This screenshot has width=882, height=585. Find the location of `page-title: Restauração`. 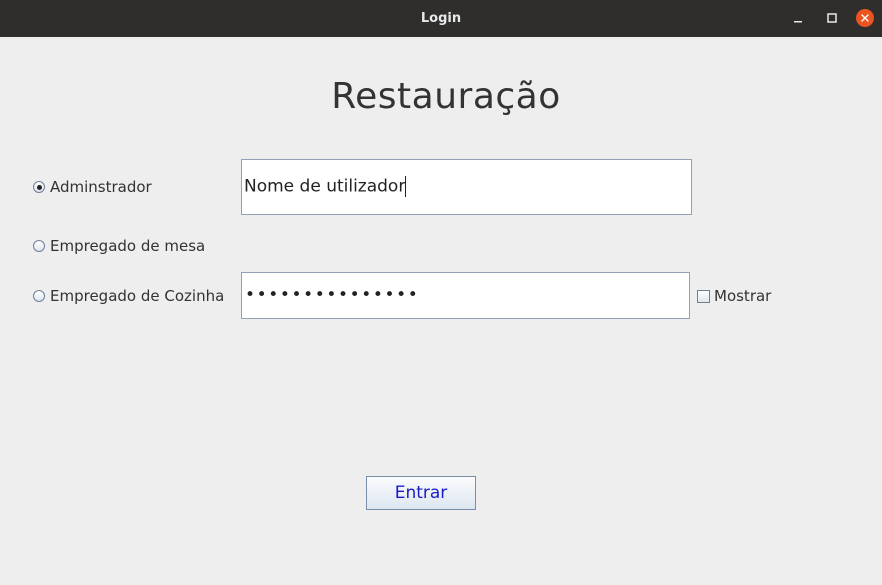

page-title: Restauração is located at coordinates (446, 96).